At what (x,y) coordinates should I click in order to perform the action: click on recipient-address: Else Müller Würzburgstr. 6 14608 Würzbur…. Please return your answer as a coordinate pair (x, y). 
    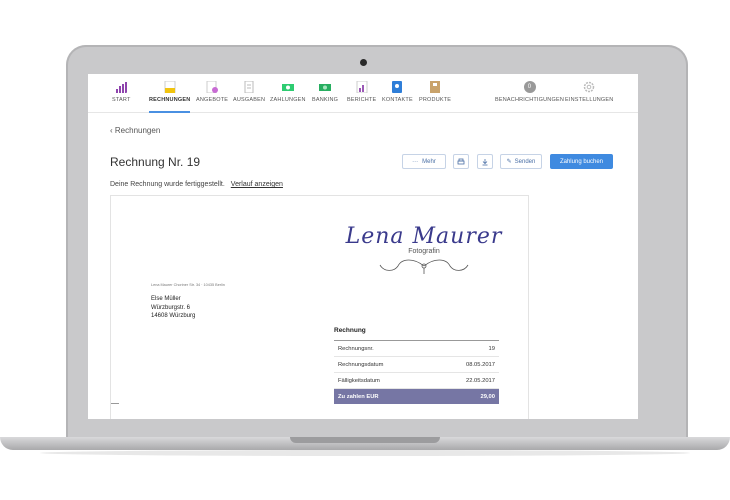
    Looking at the image, I should click on (173, 308).